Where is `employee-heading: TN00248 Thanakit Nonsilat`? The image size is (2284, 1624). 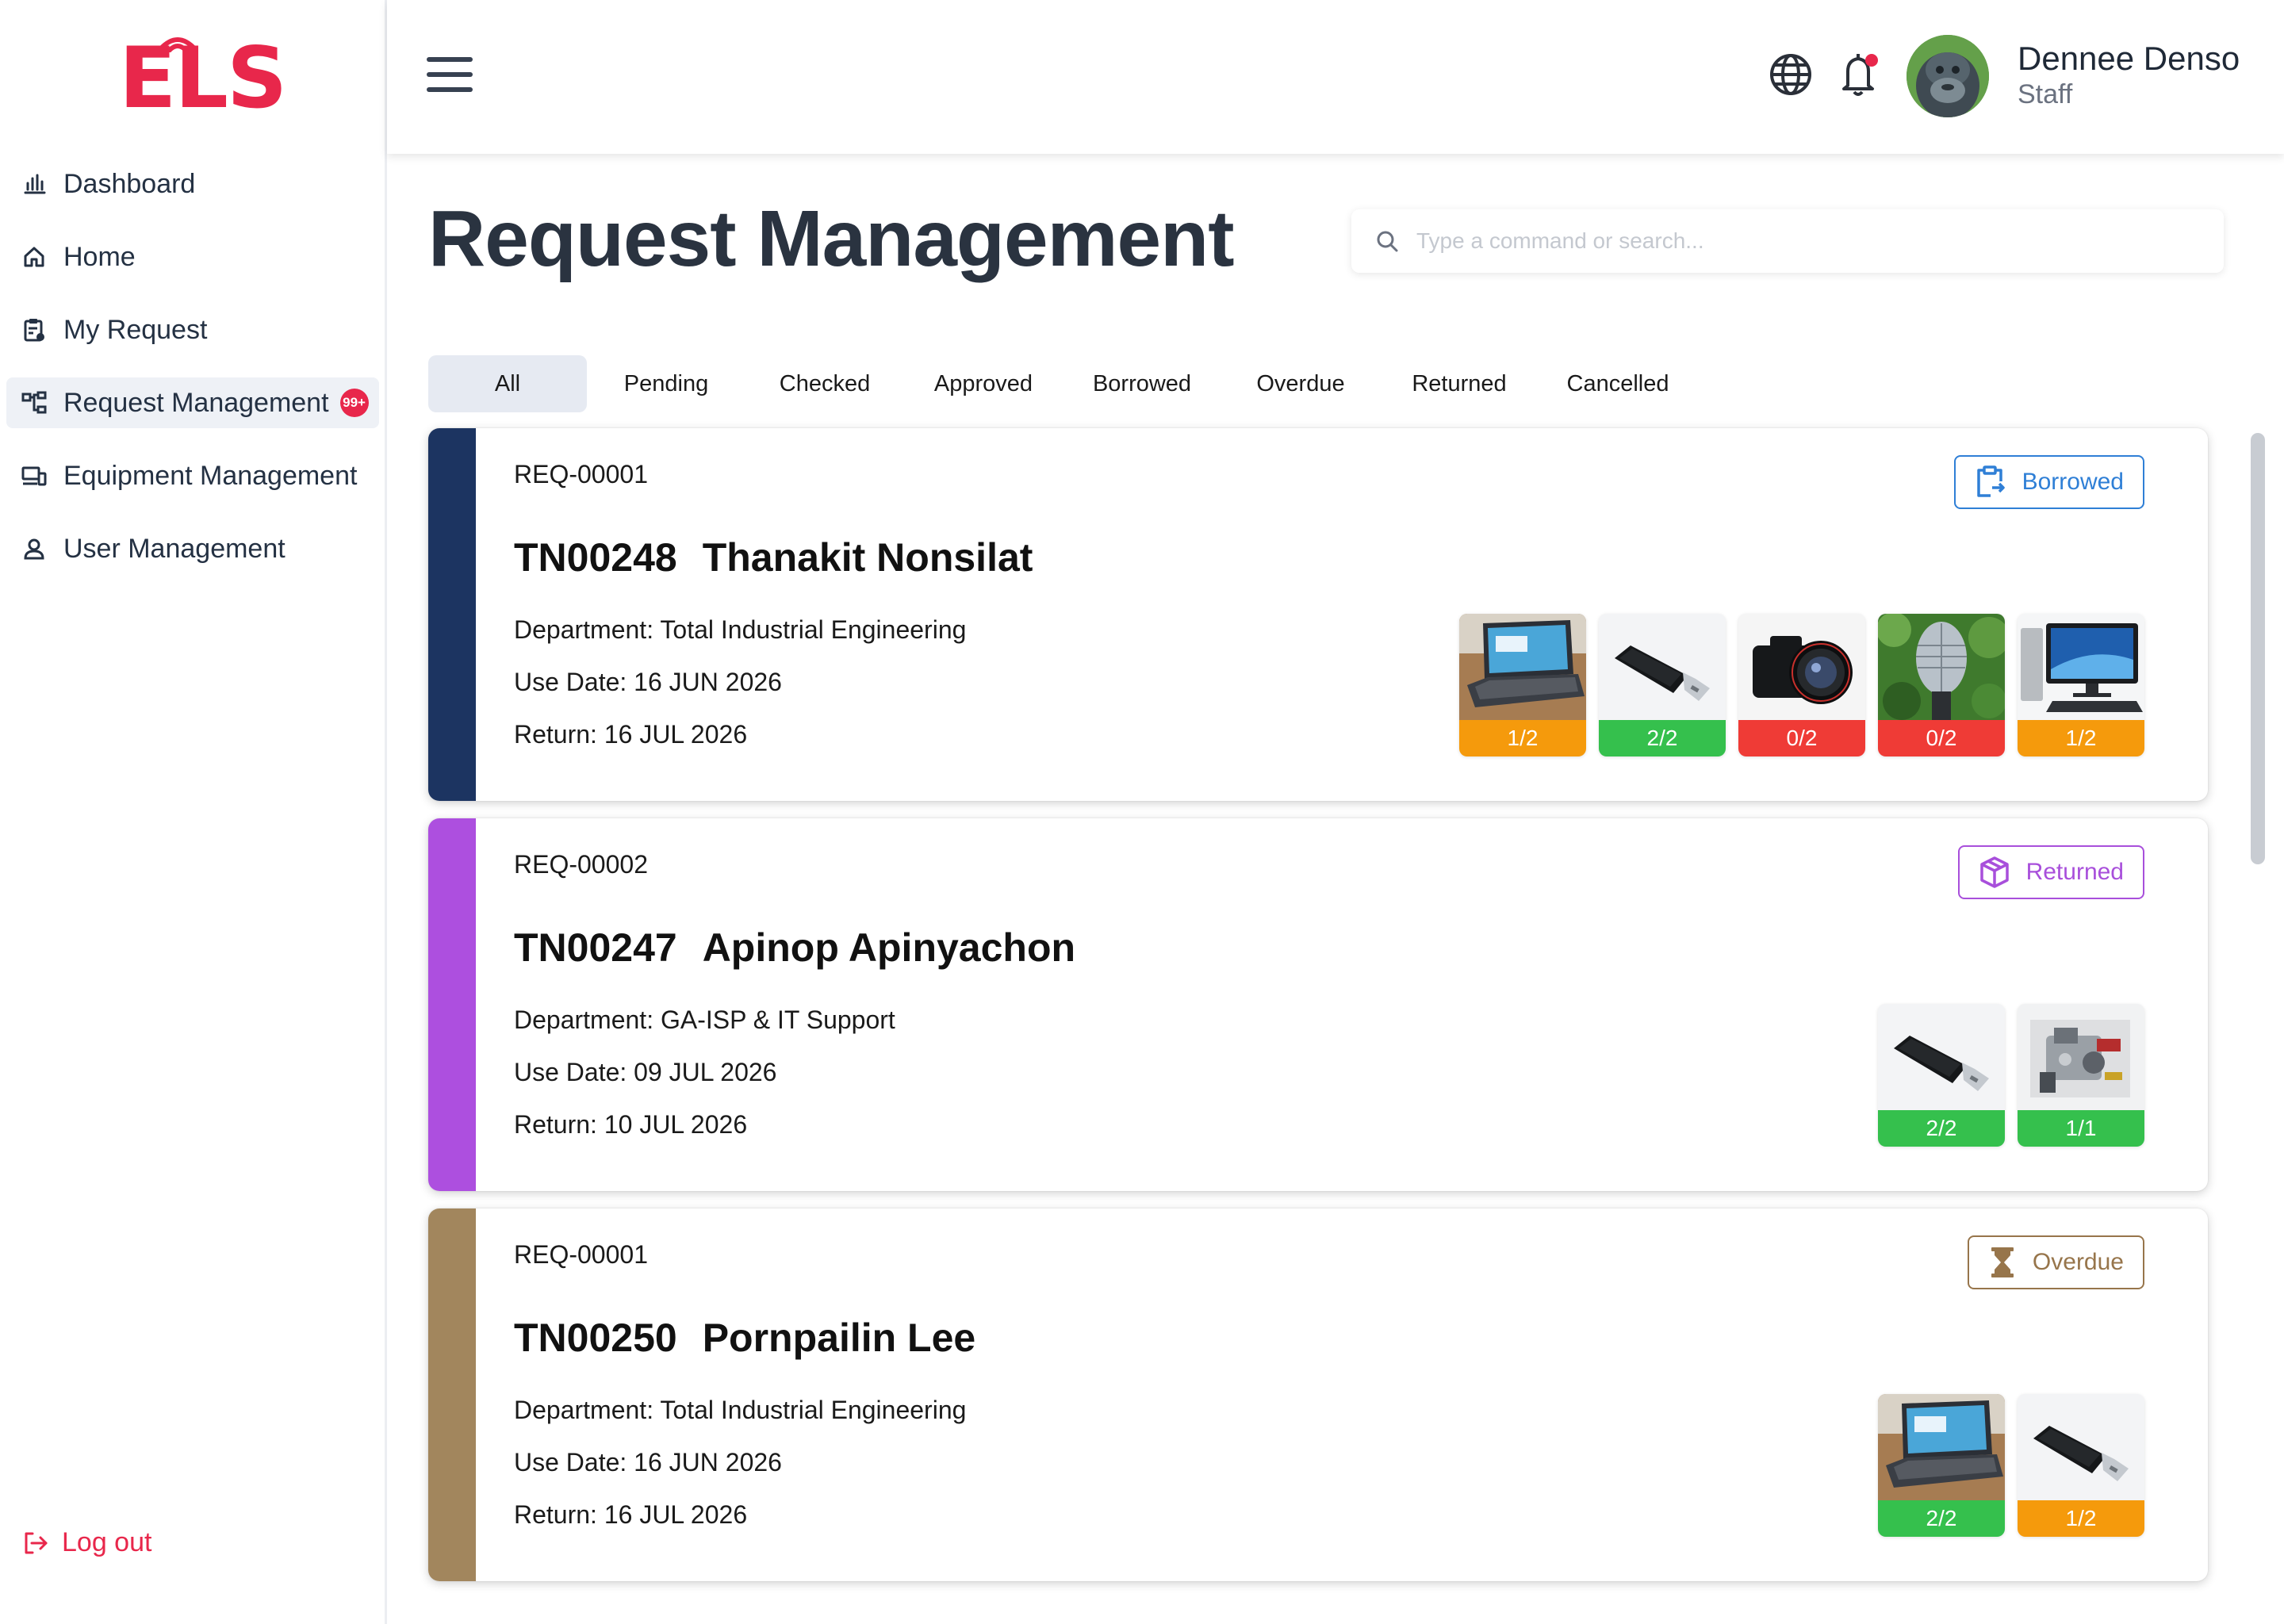 employee-heading: TN00248 Thanakit Nonsilat is located at coordinates (786, 557).